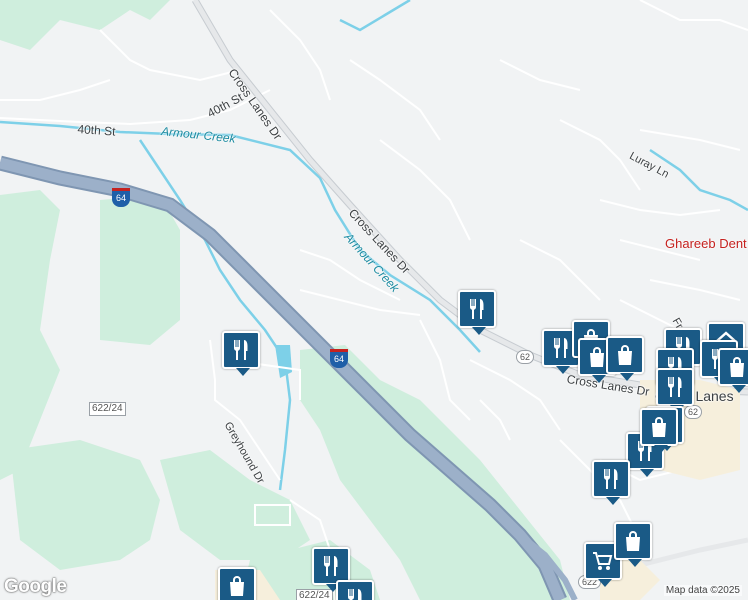  What do you see at coordinates (706, 243) in the screenshot?
I see `business-label-ghareeb: Ghareeb Dent` at bounding box center [706, 243].